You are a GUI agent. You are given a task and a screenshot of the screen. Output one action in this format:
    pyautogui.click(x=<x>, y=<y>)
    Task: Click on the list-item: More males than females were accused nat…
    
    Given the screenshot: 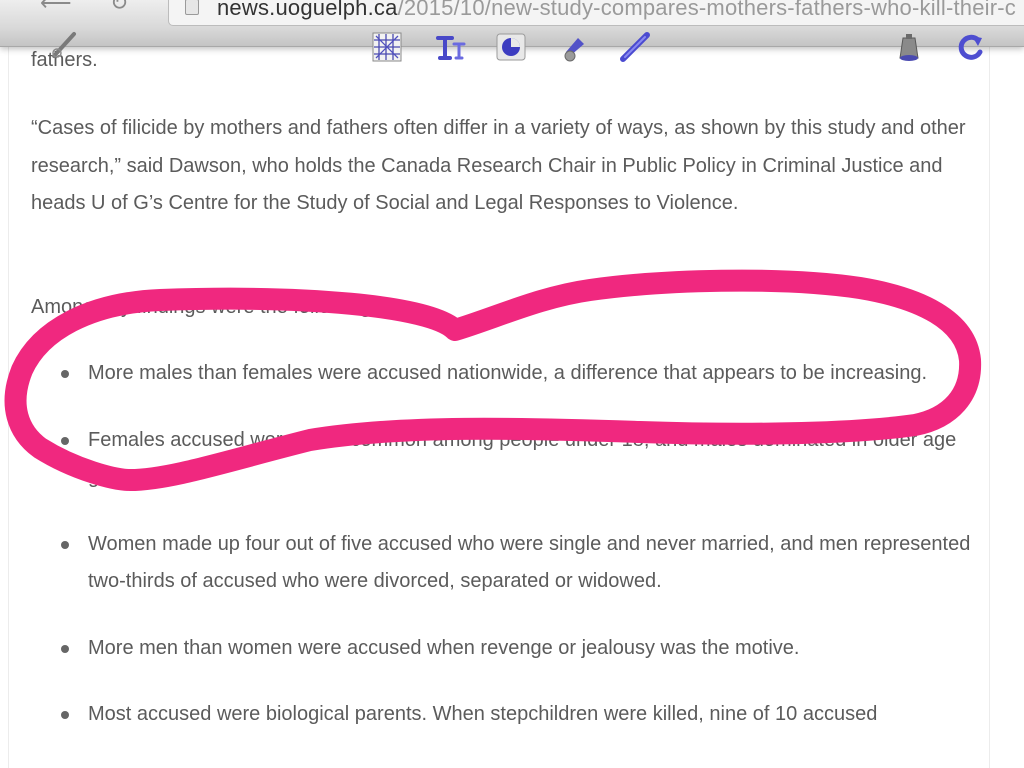 What is the action you would take?
    pyautogui.click(x=506, y=374)
    